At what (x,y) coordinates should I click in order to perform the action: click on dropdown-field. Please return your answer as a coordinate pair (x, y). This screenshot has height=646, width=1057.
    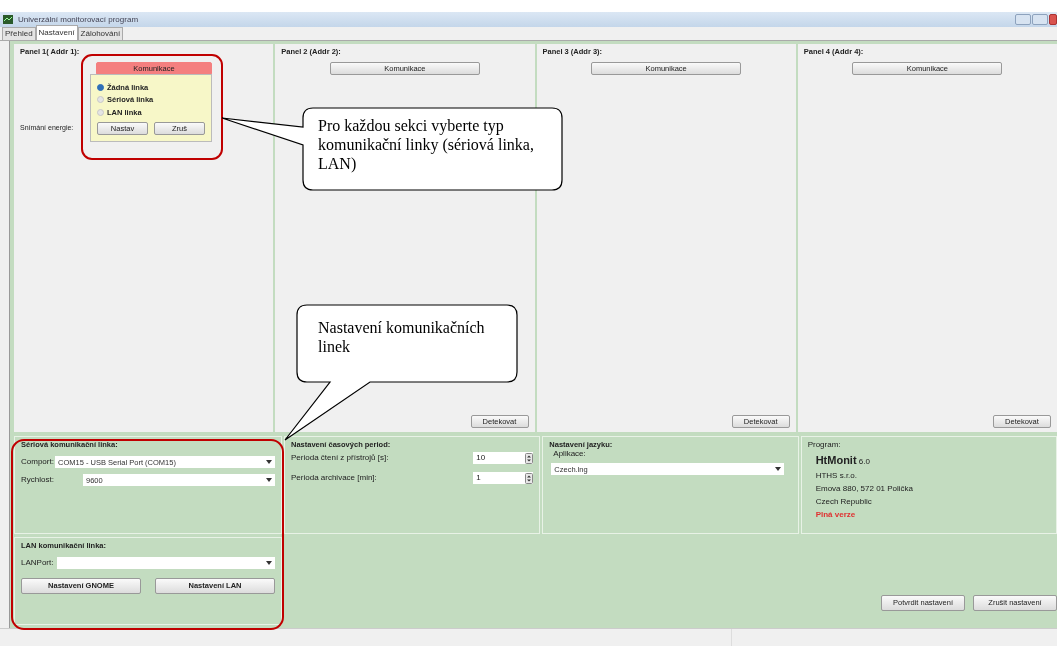
    Looking at the image, I should click on (166, 563).